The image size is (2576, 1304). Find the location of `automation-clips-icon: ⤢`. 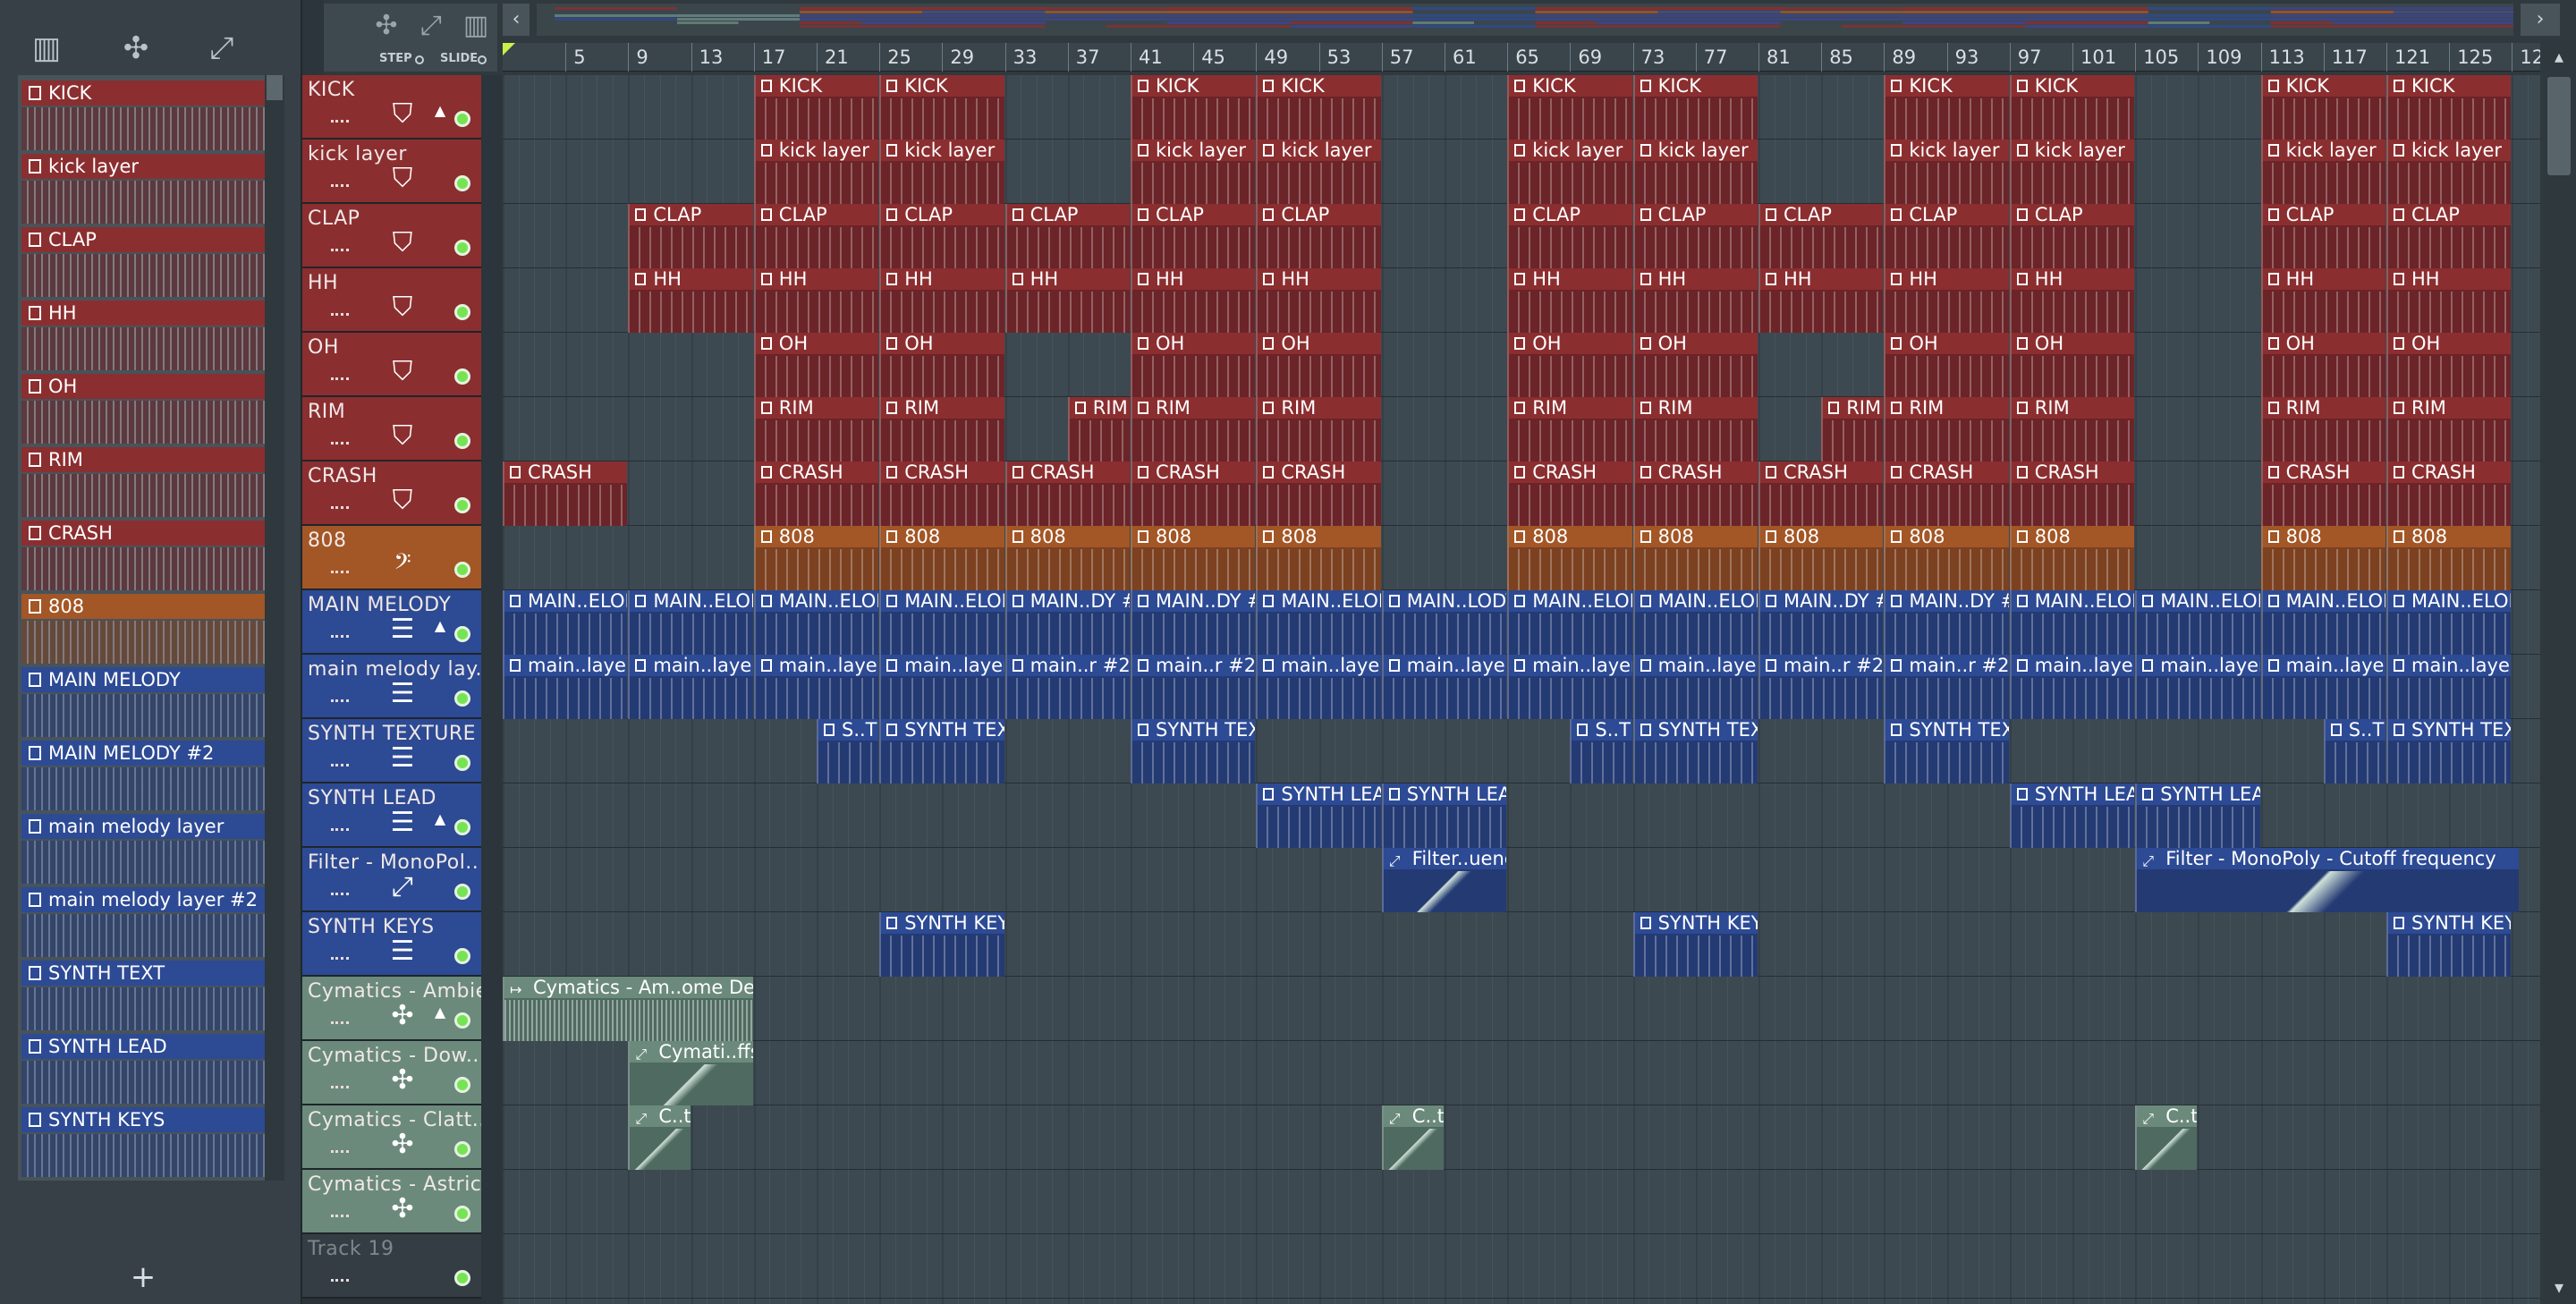

automation-clips-icon: ⤢ is located at coordinates (222, 49).